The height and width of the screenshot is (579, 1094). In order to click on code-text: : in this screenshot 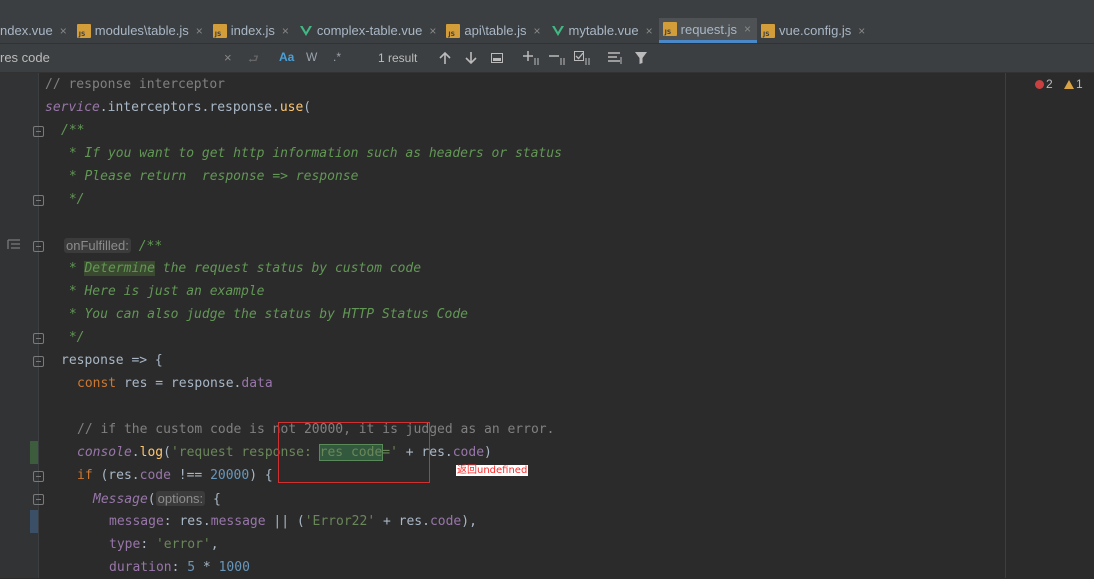, I will do `click(148, 544)`.